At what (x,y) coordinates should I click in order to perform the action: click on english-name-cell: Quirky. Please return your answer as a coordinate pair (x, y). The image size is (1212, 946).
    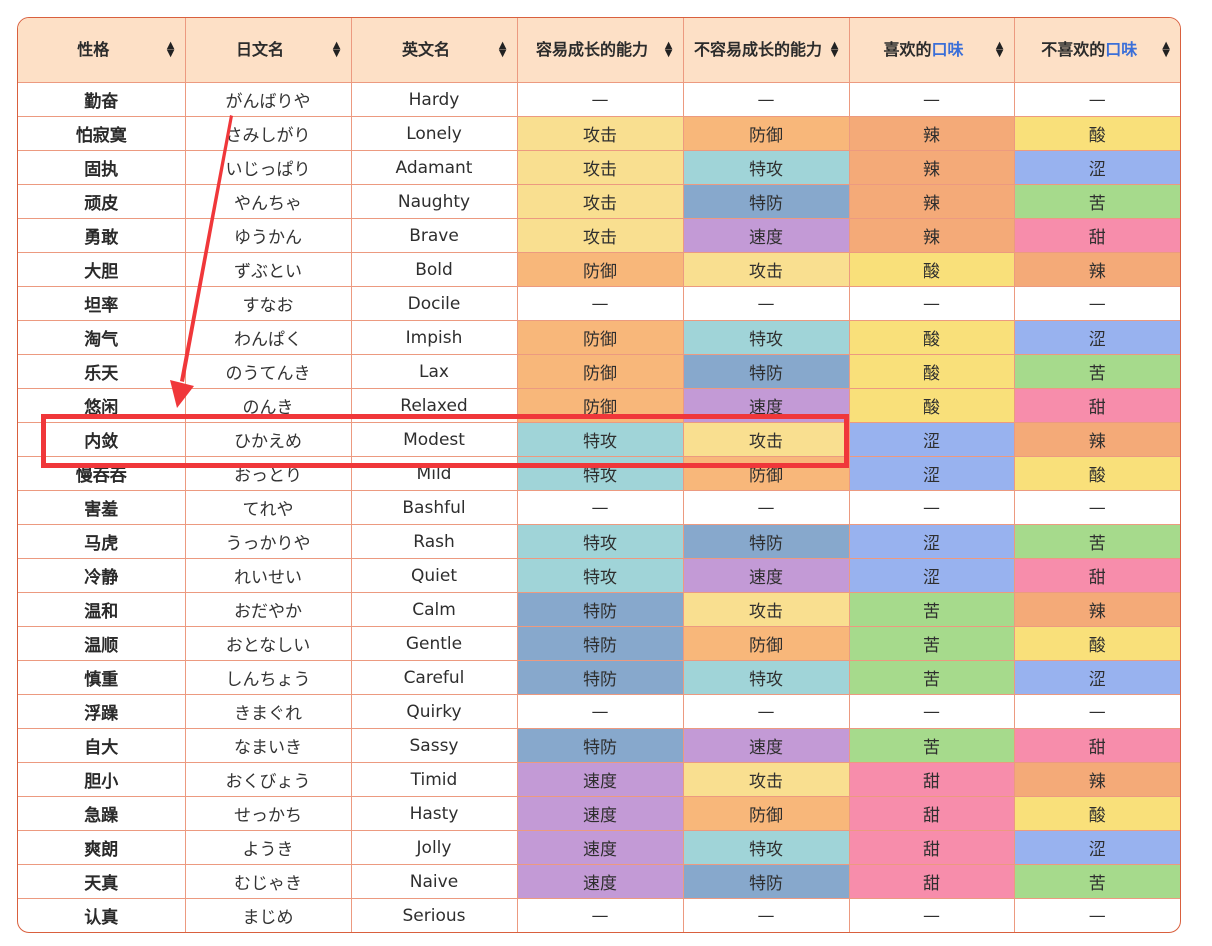
    Looking at the image, I should click on (434, 711).